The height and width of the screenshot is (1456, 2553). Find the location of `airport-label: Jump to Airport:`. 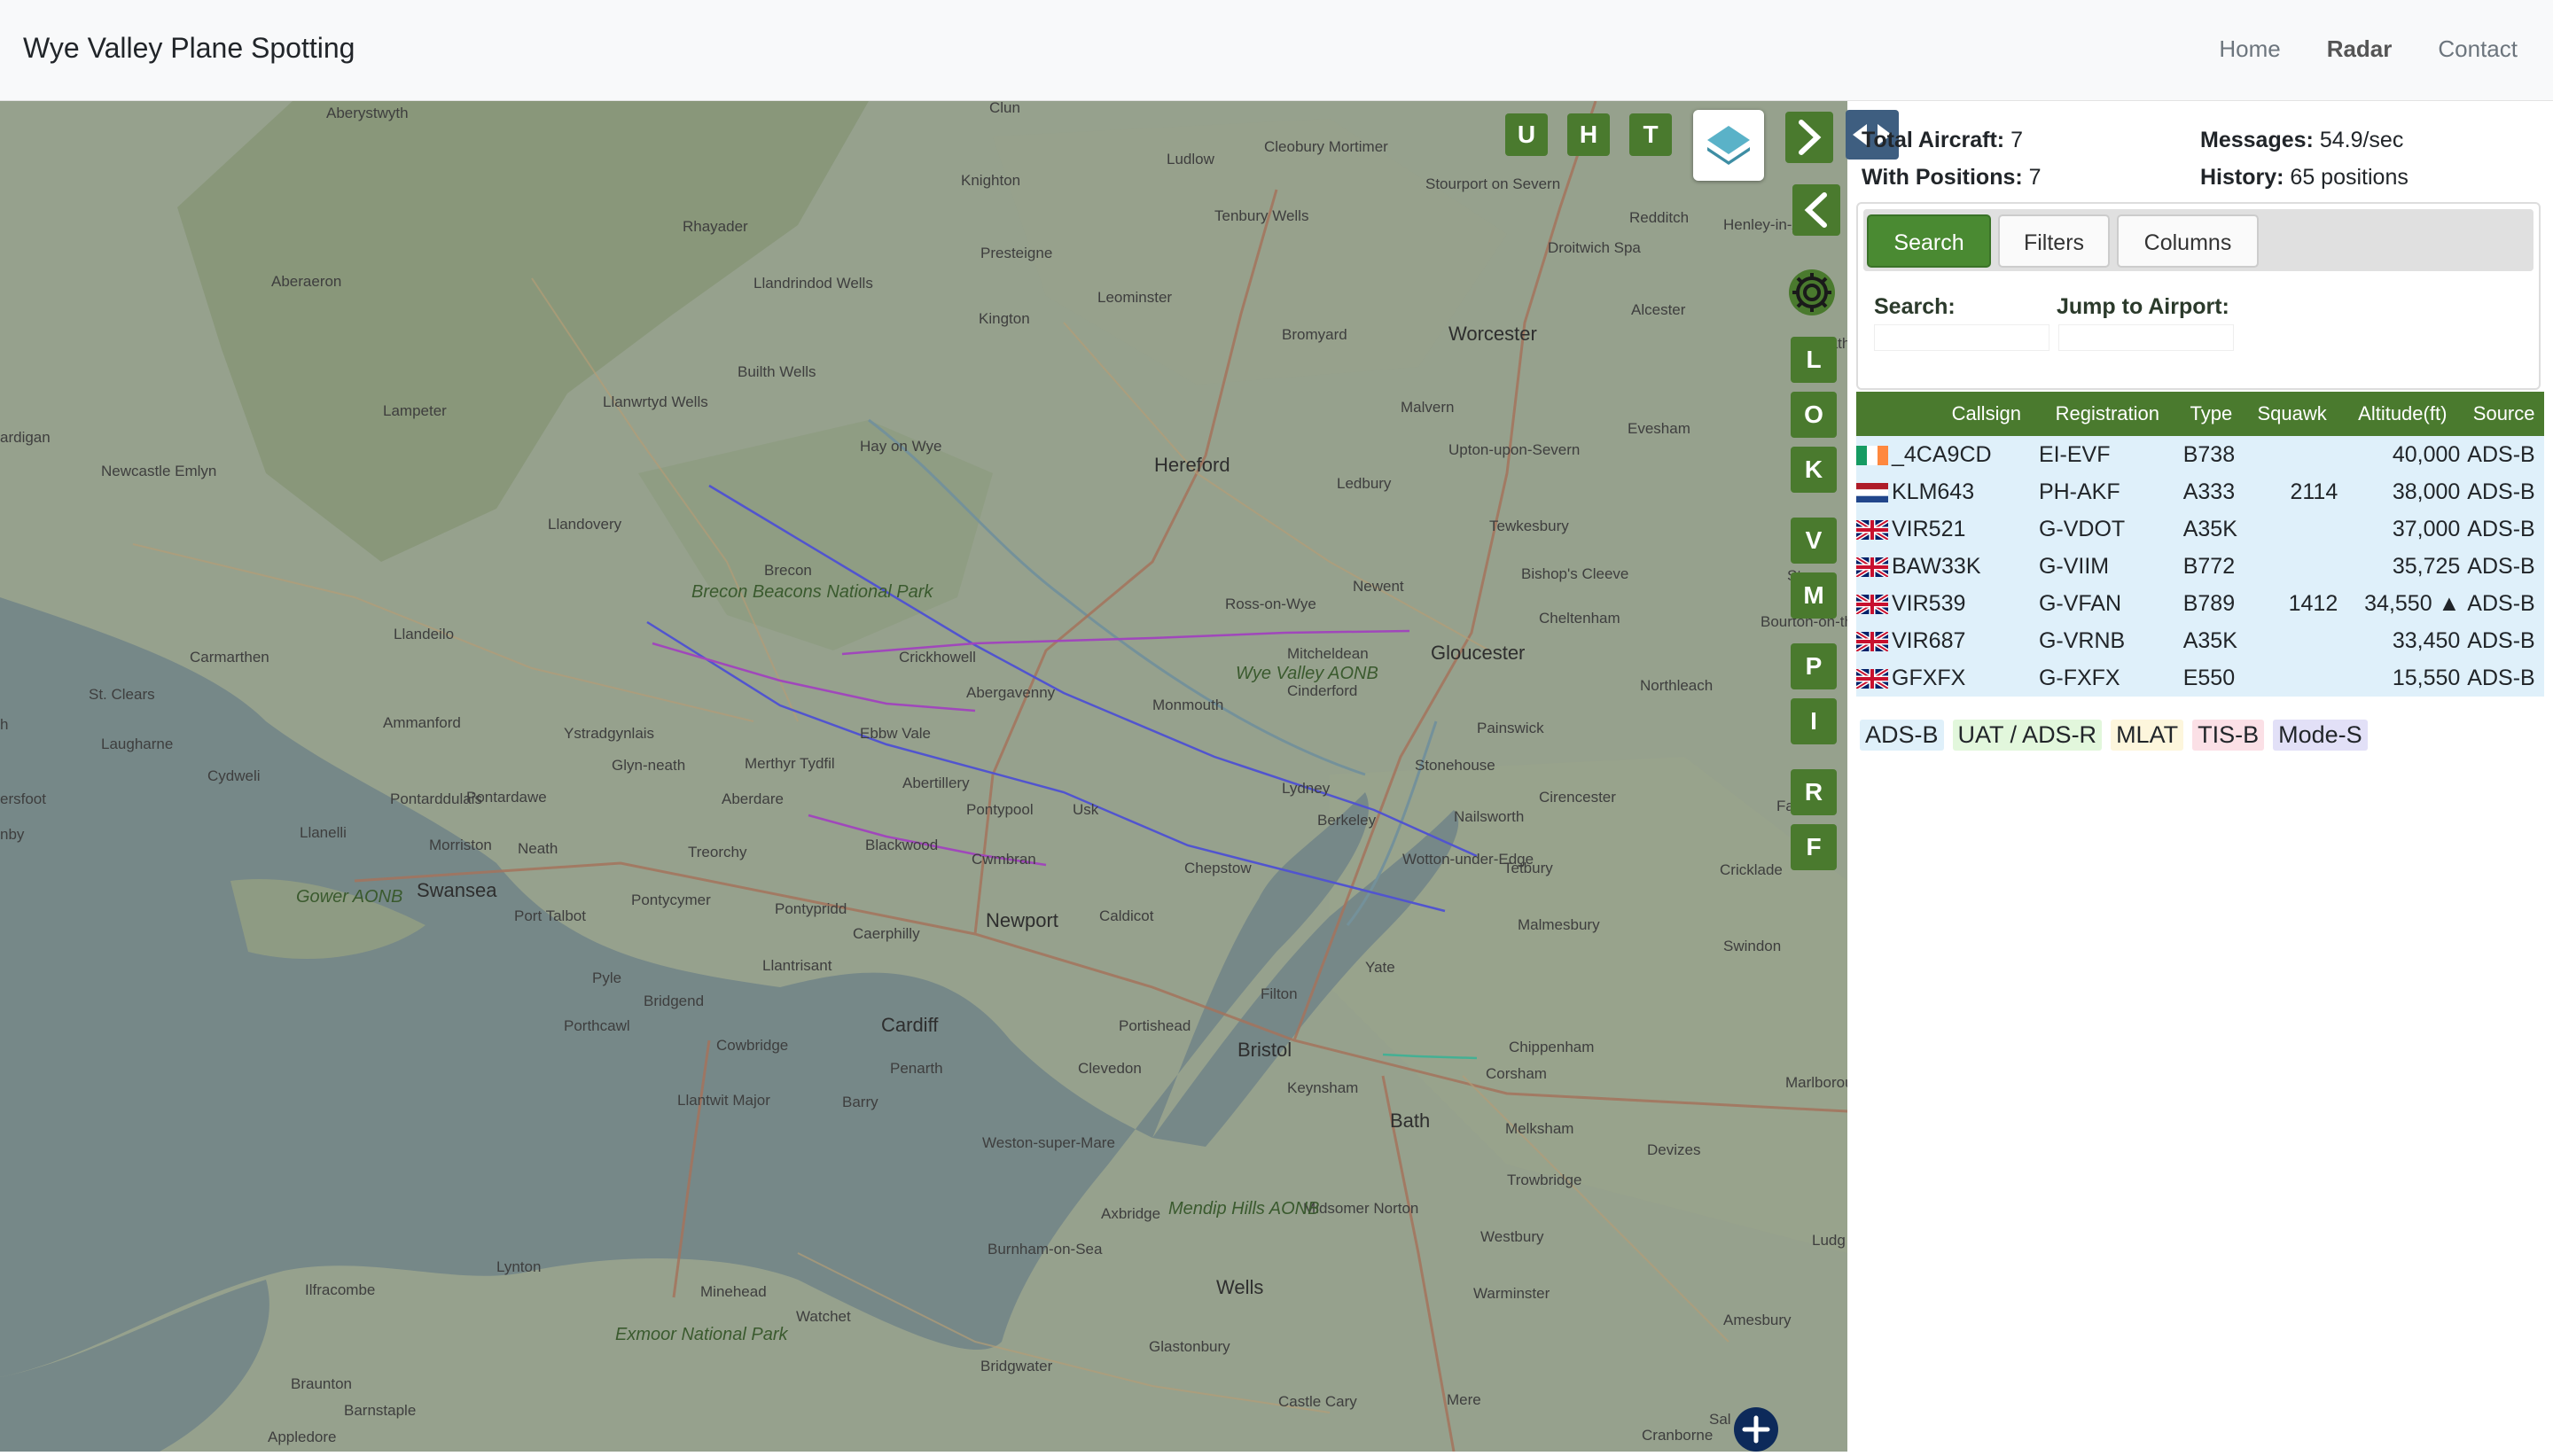

airport-label: Jump to Airport: is located at coordinates (2143, 306).